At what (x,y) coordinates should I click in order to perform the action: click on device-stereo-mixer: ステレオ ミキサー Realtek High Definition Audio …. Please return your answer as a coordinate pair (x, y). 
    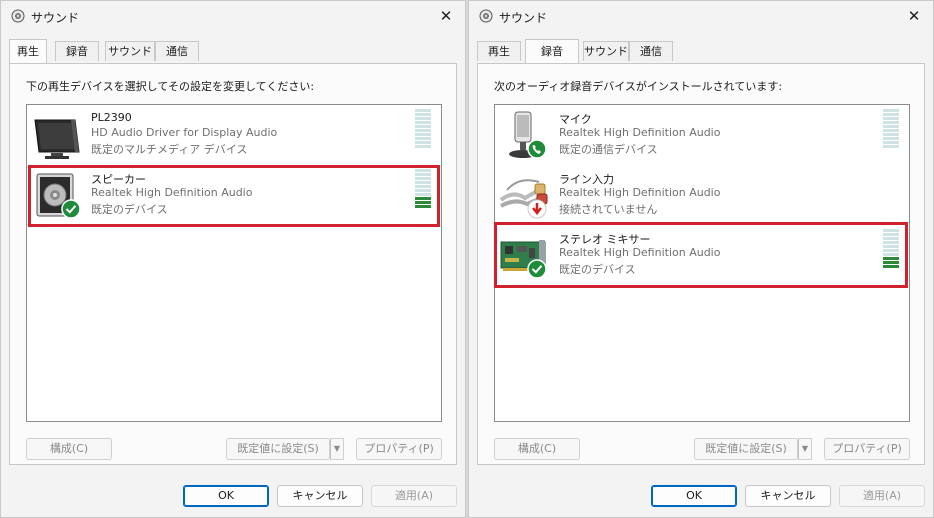
    Looking at the image, I should click on (702, 256).